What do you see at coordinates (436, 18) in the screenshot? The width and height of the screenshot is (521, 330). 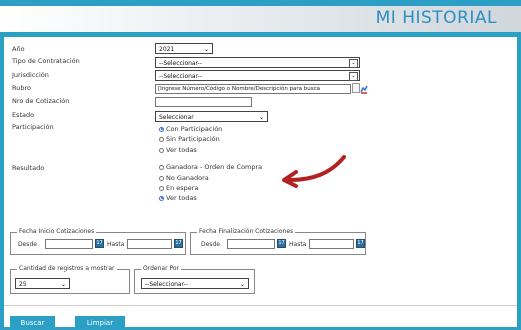 I see `page-title: MI HISTORIAL` at bounding box center [436, 18].